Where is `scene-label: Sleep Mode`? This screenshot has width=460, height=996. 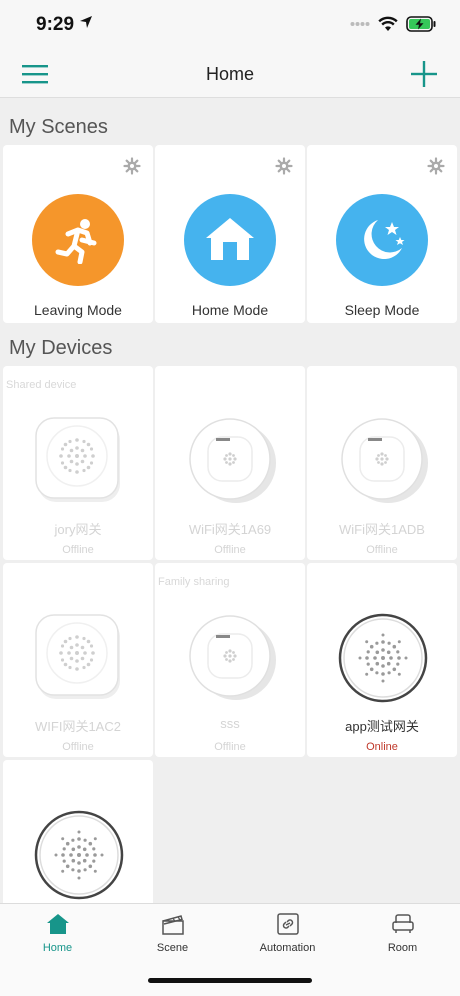 scene-label: Sleep Mode is located at coordinates (382, 310).